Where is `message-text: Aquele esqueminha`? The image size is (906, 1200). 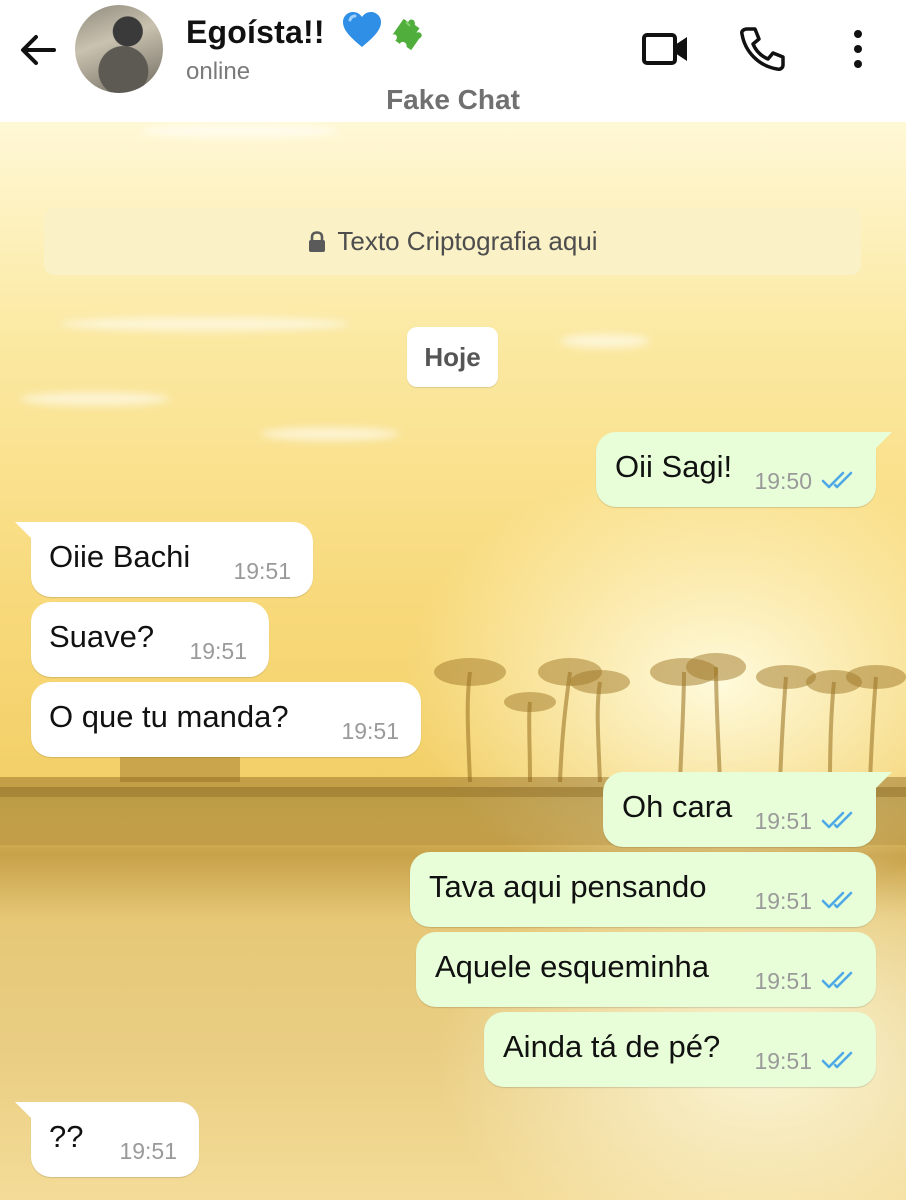
message-text: Aquele esqueminha is located at coordinates (572, 966).